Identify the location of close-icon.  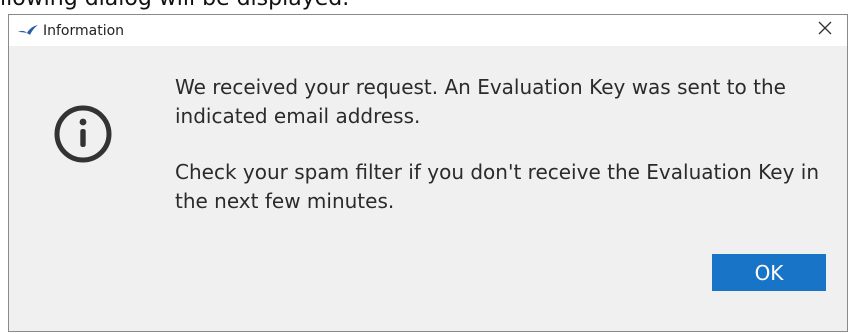
(825, 30).